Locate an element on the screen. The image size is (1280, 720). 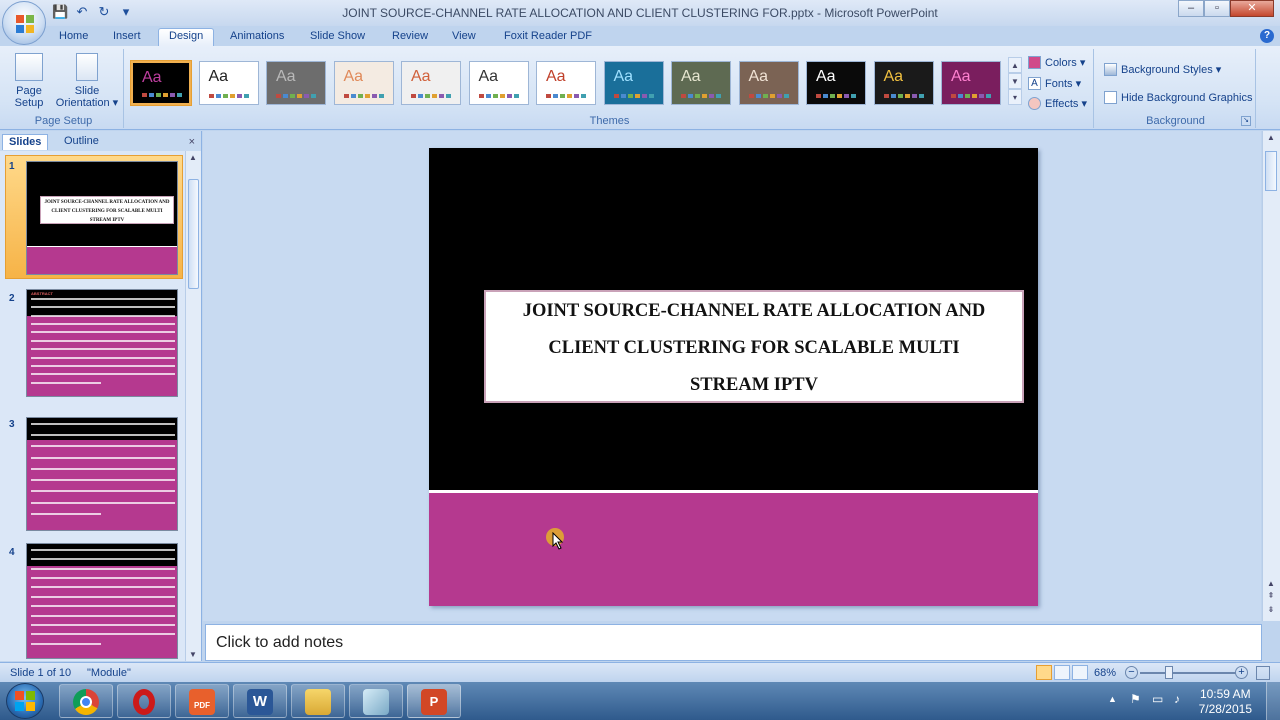
tab-design: Design is located at coordinates (186, 37).